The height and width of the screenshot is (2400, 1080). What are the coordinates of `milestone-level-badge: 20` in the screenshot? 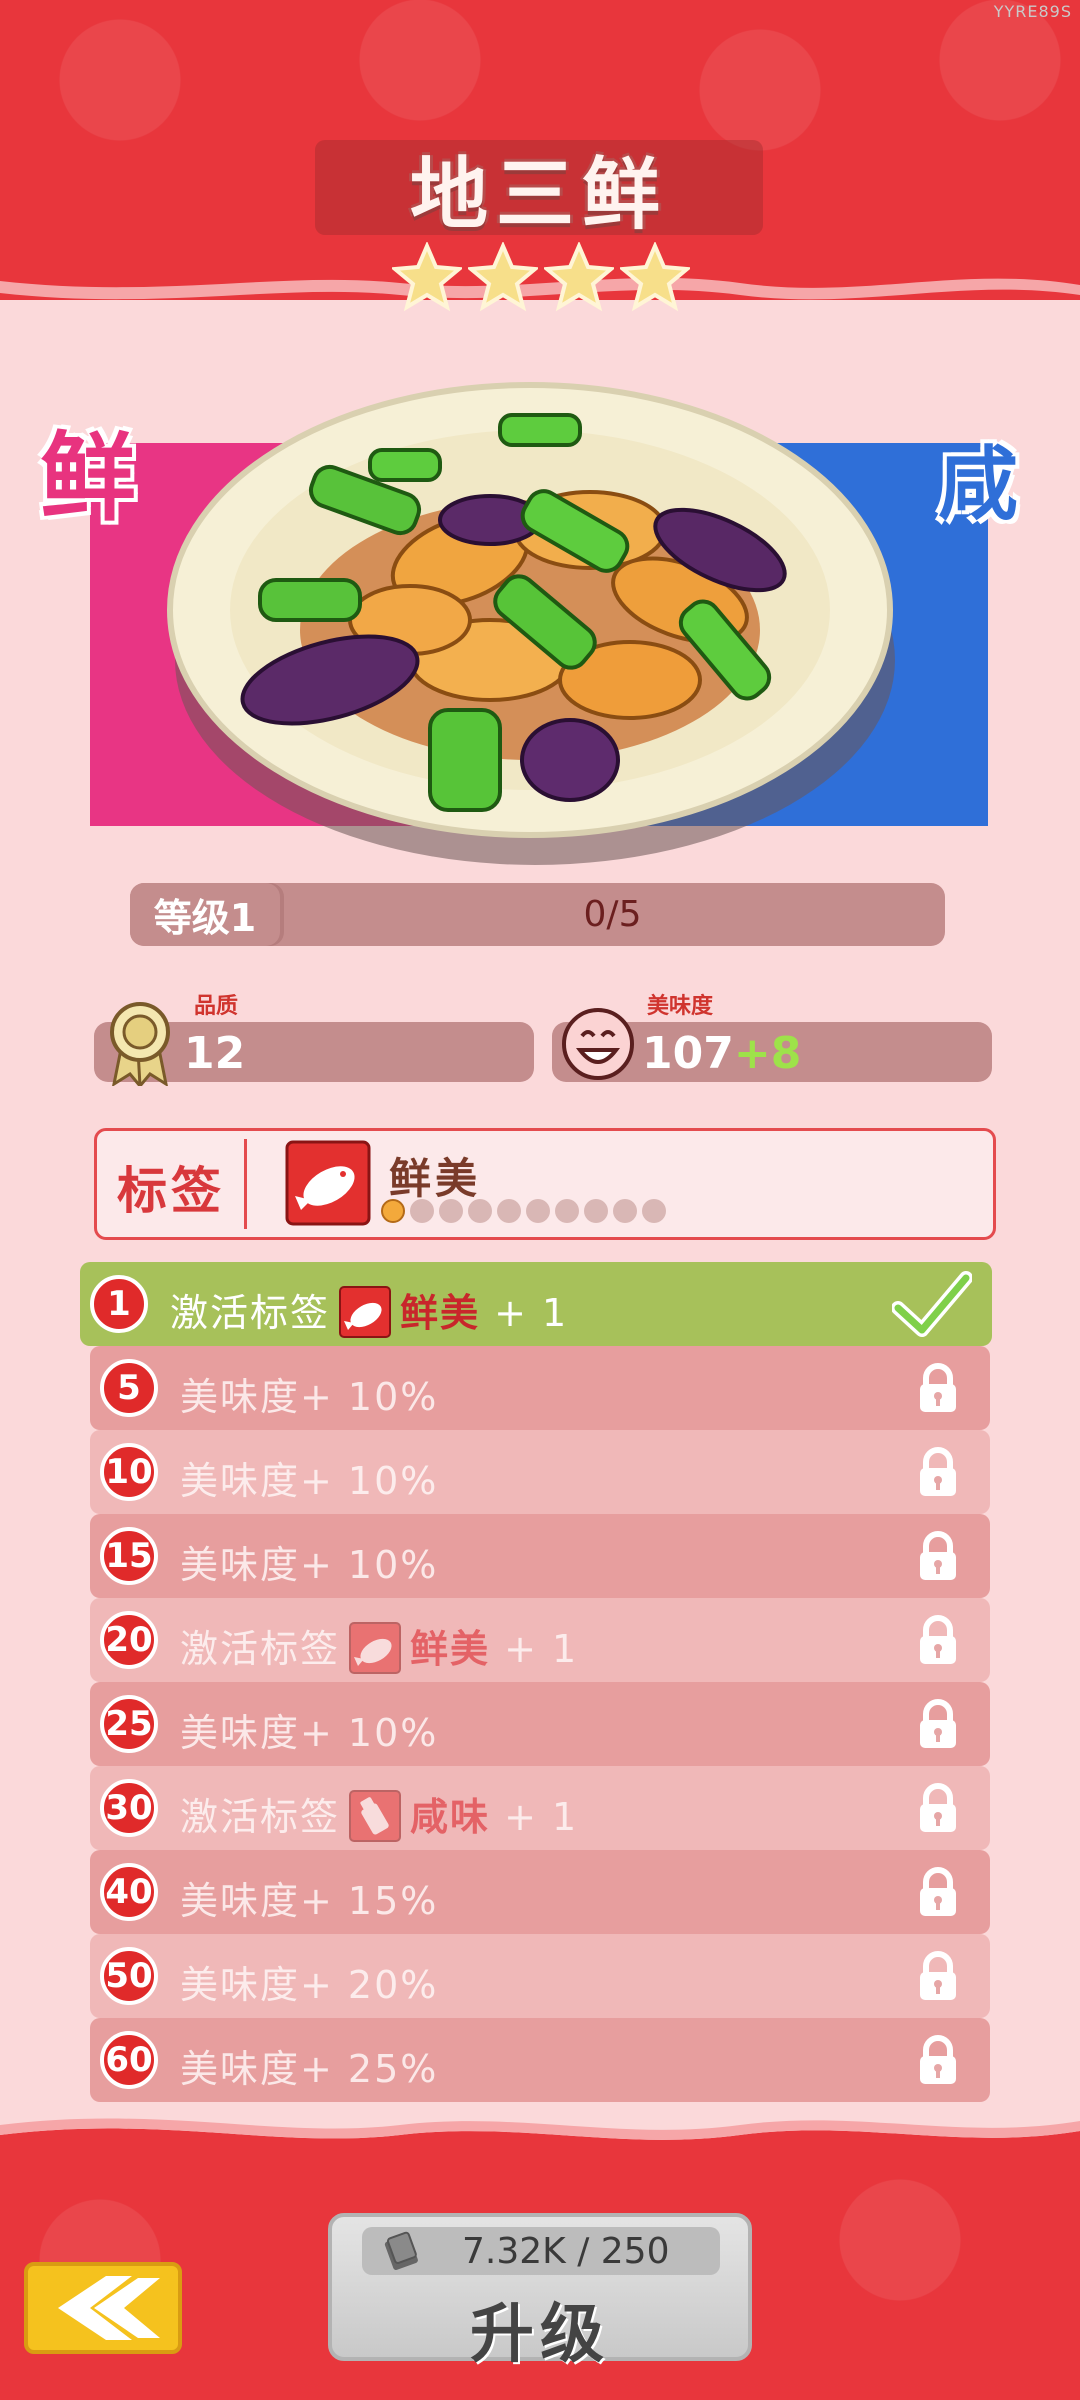 It's located at (129, 1640).